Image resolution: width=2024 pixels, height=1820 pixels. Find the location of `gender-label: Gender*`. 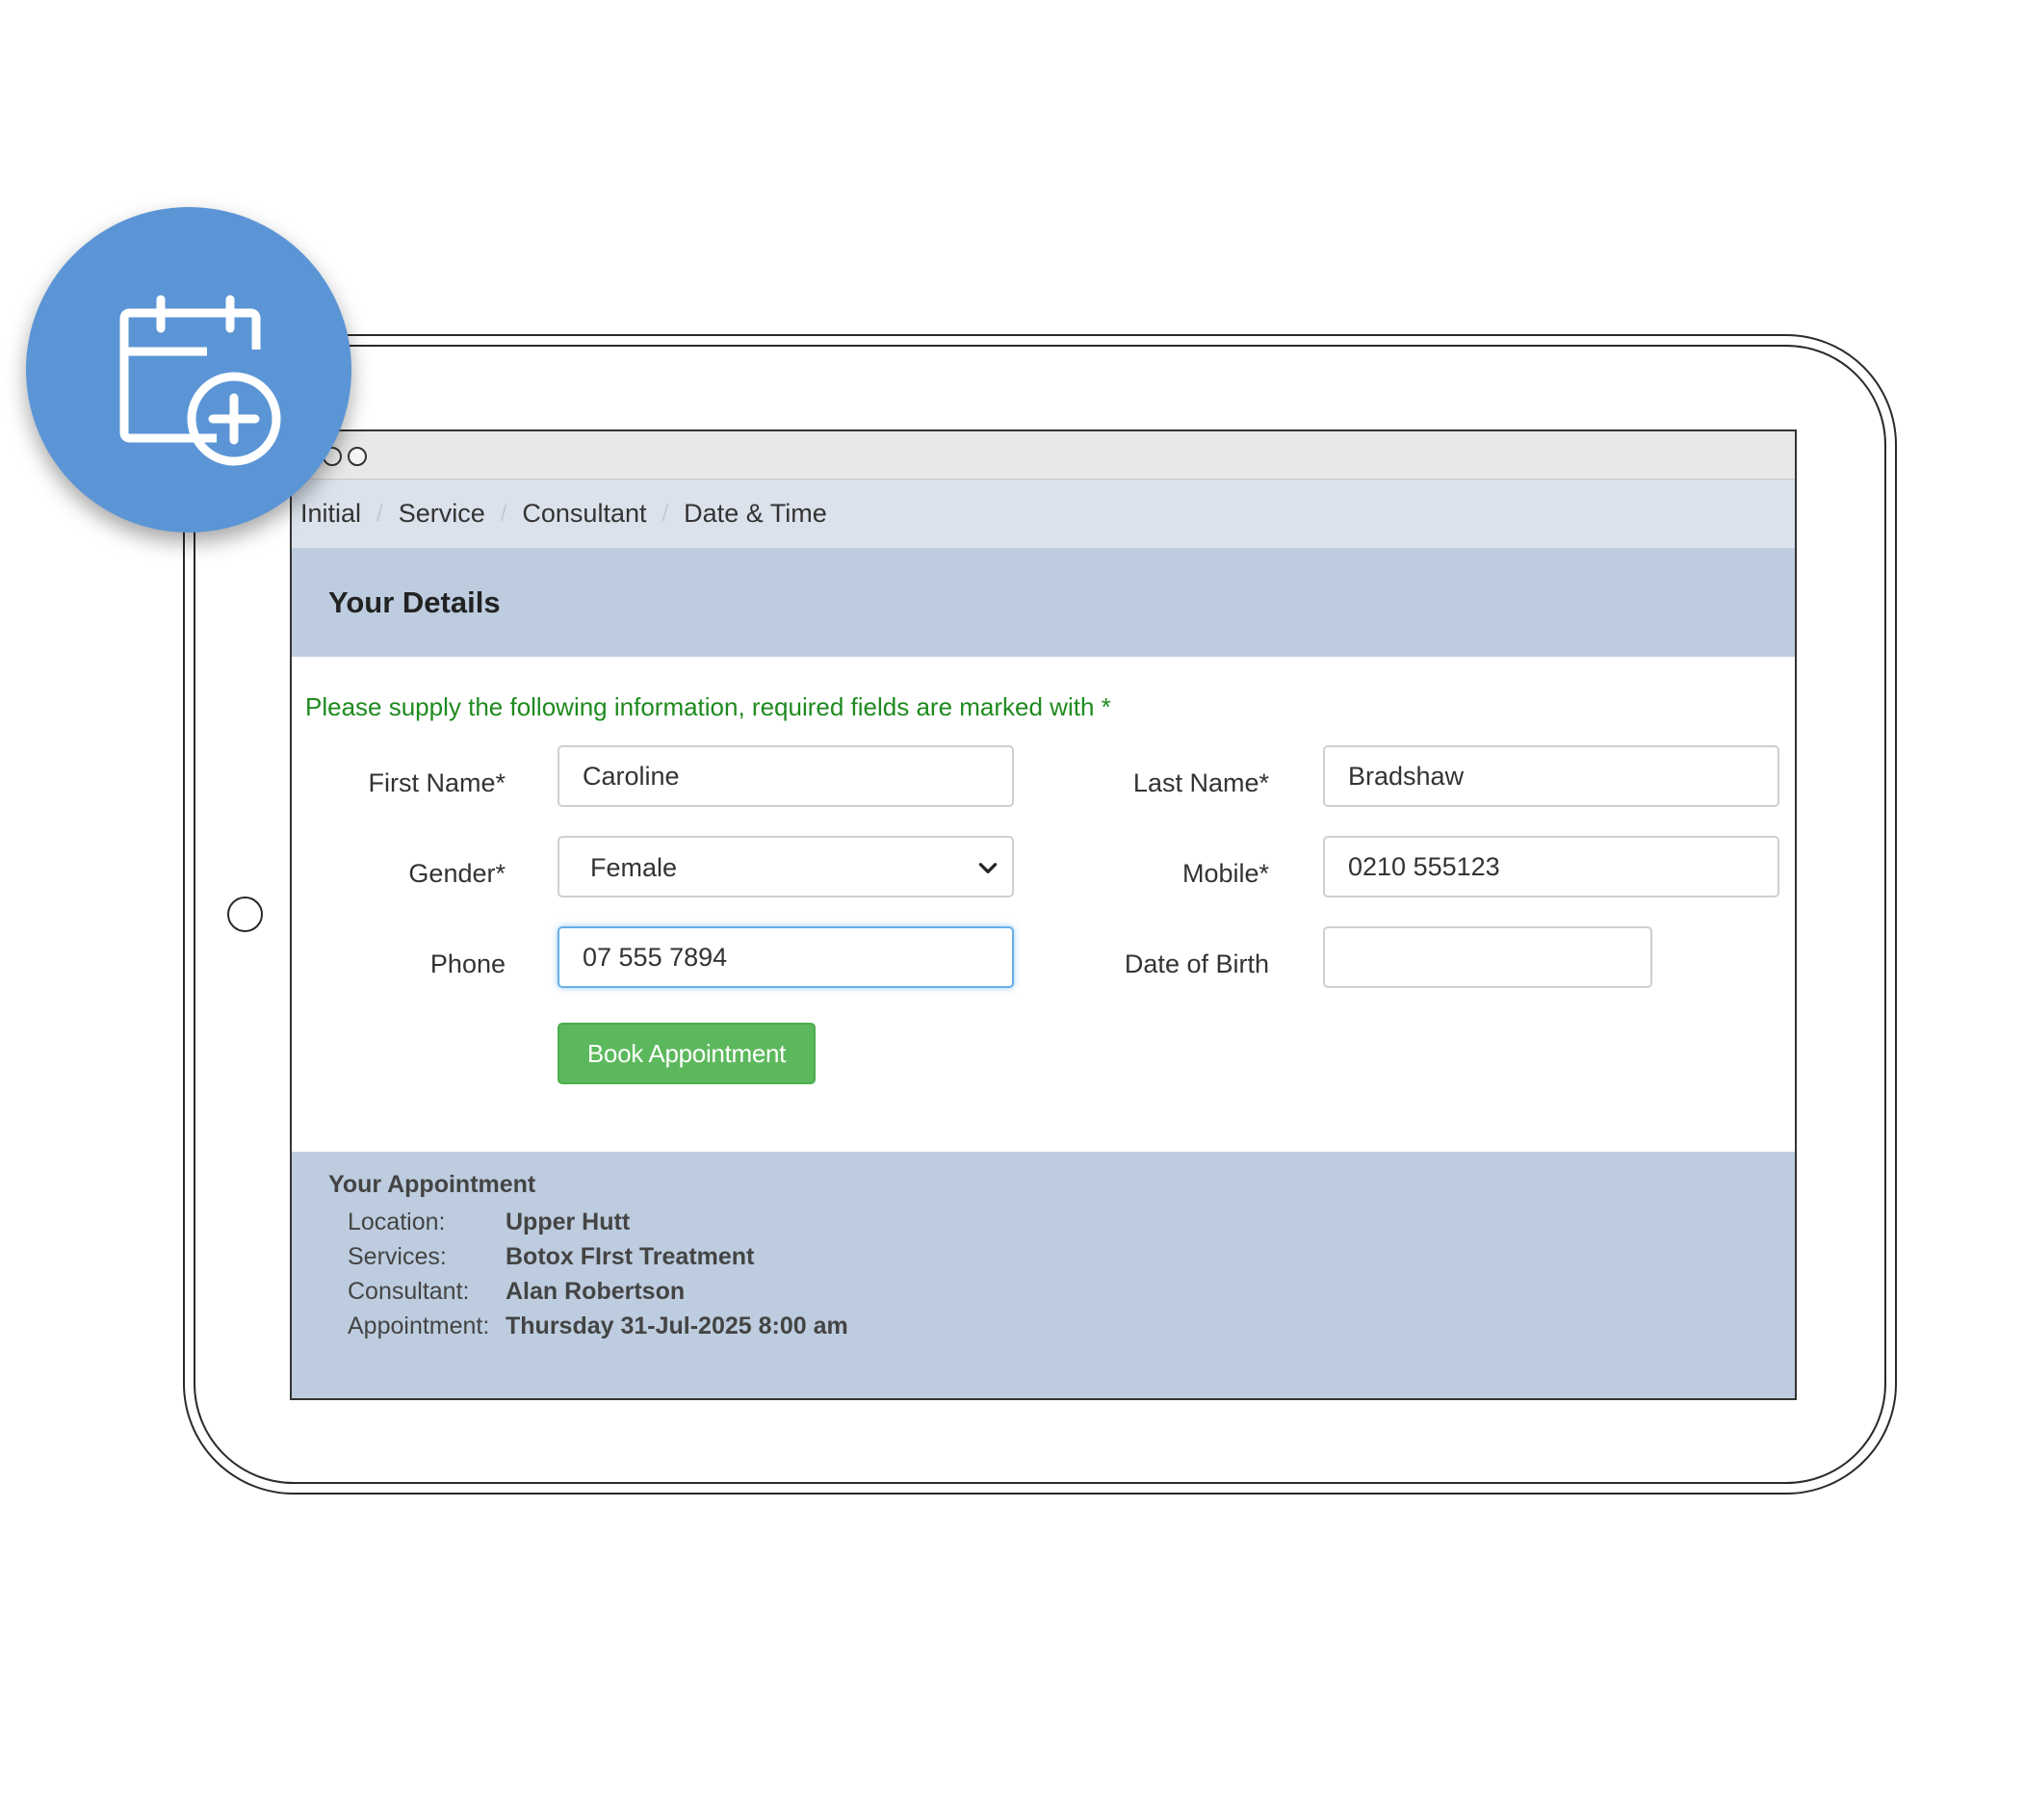

gender-label: Gender* is located at coordinates (457, 873).